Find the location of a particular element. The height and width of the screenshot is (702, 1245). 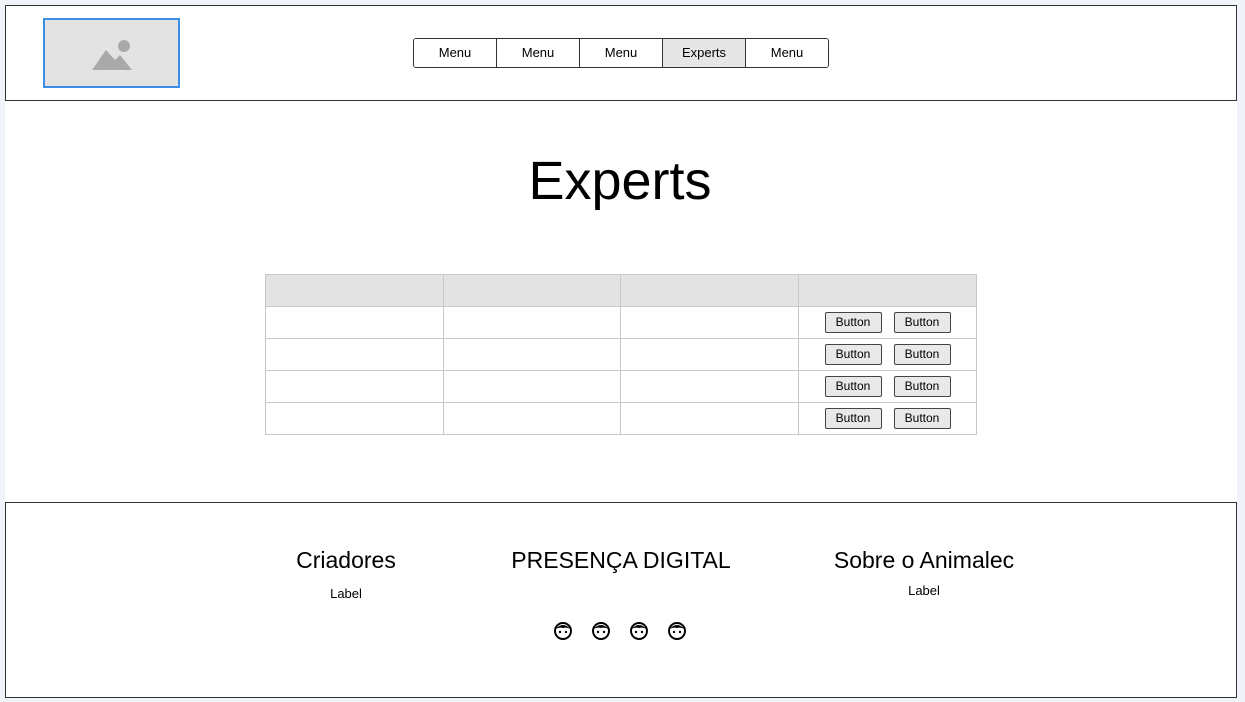

creators-label: Label is located at coordinates (346, 593).